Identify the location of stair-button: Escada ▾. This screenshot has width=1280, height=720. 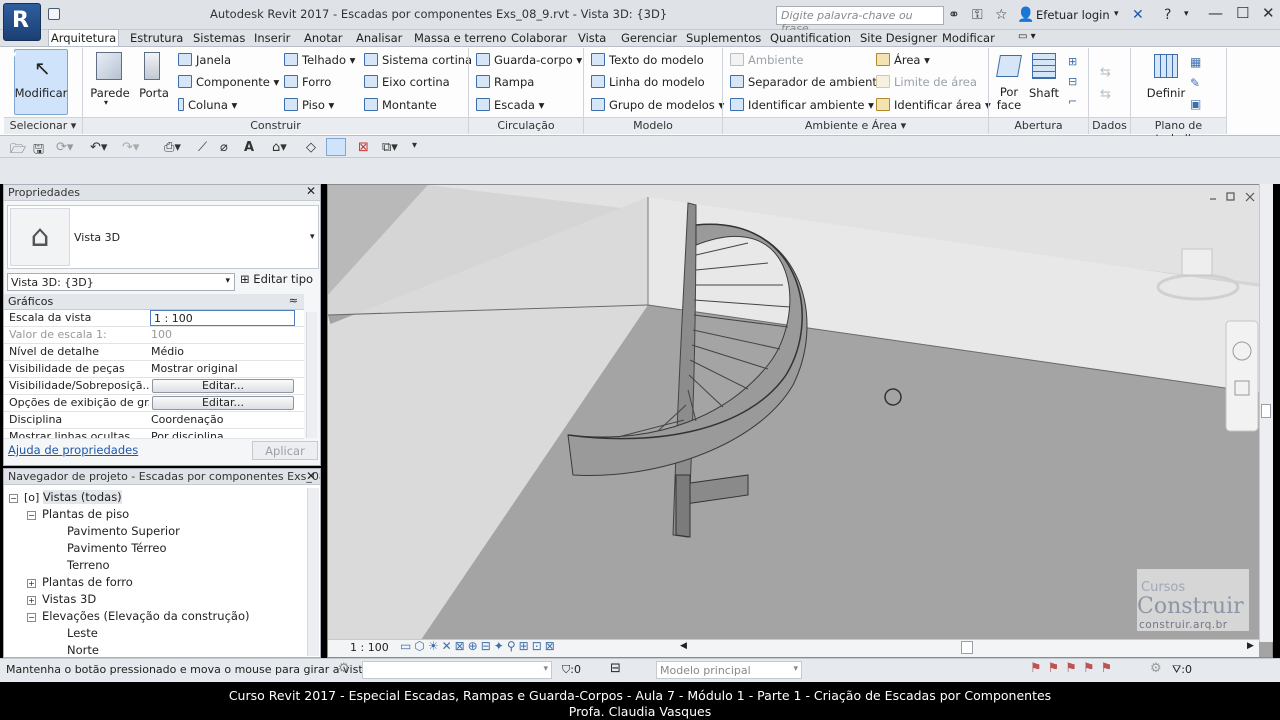
(510, 105).